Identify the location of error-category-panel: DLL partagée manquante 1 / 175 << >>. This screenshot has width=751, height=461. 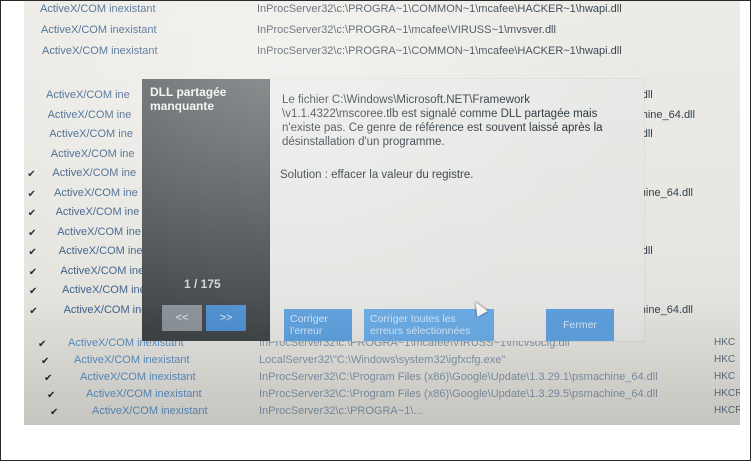
(206, 210).